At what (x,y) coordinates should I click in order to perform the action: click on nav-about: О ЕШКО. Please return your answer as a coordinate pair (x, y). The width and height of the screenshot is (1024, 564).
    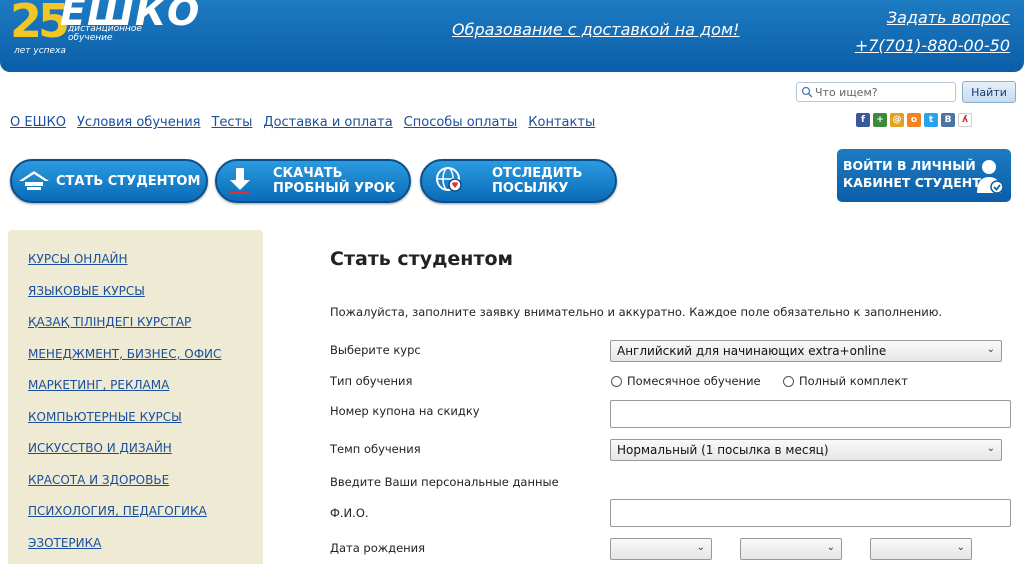
    Looking at the image, I should click on (38, 122).